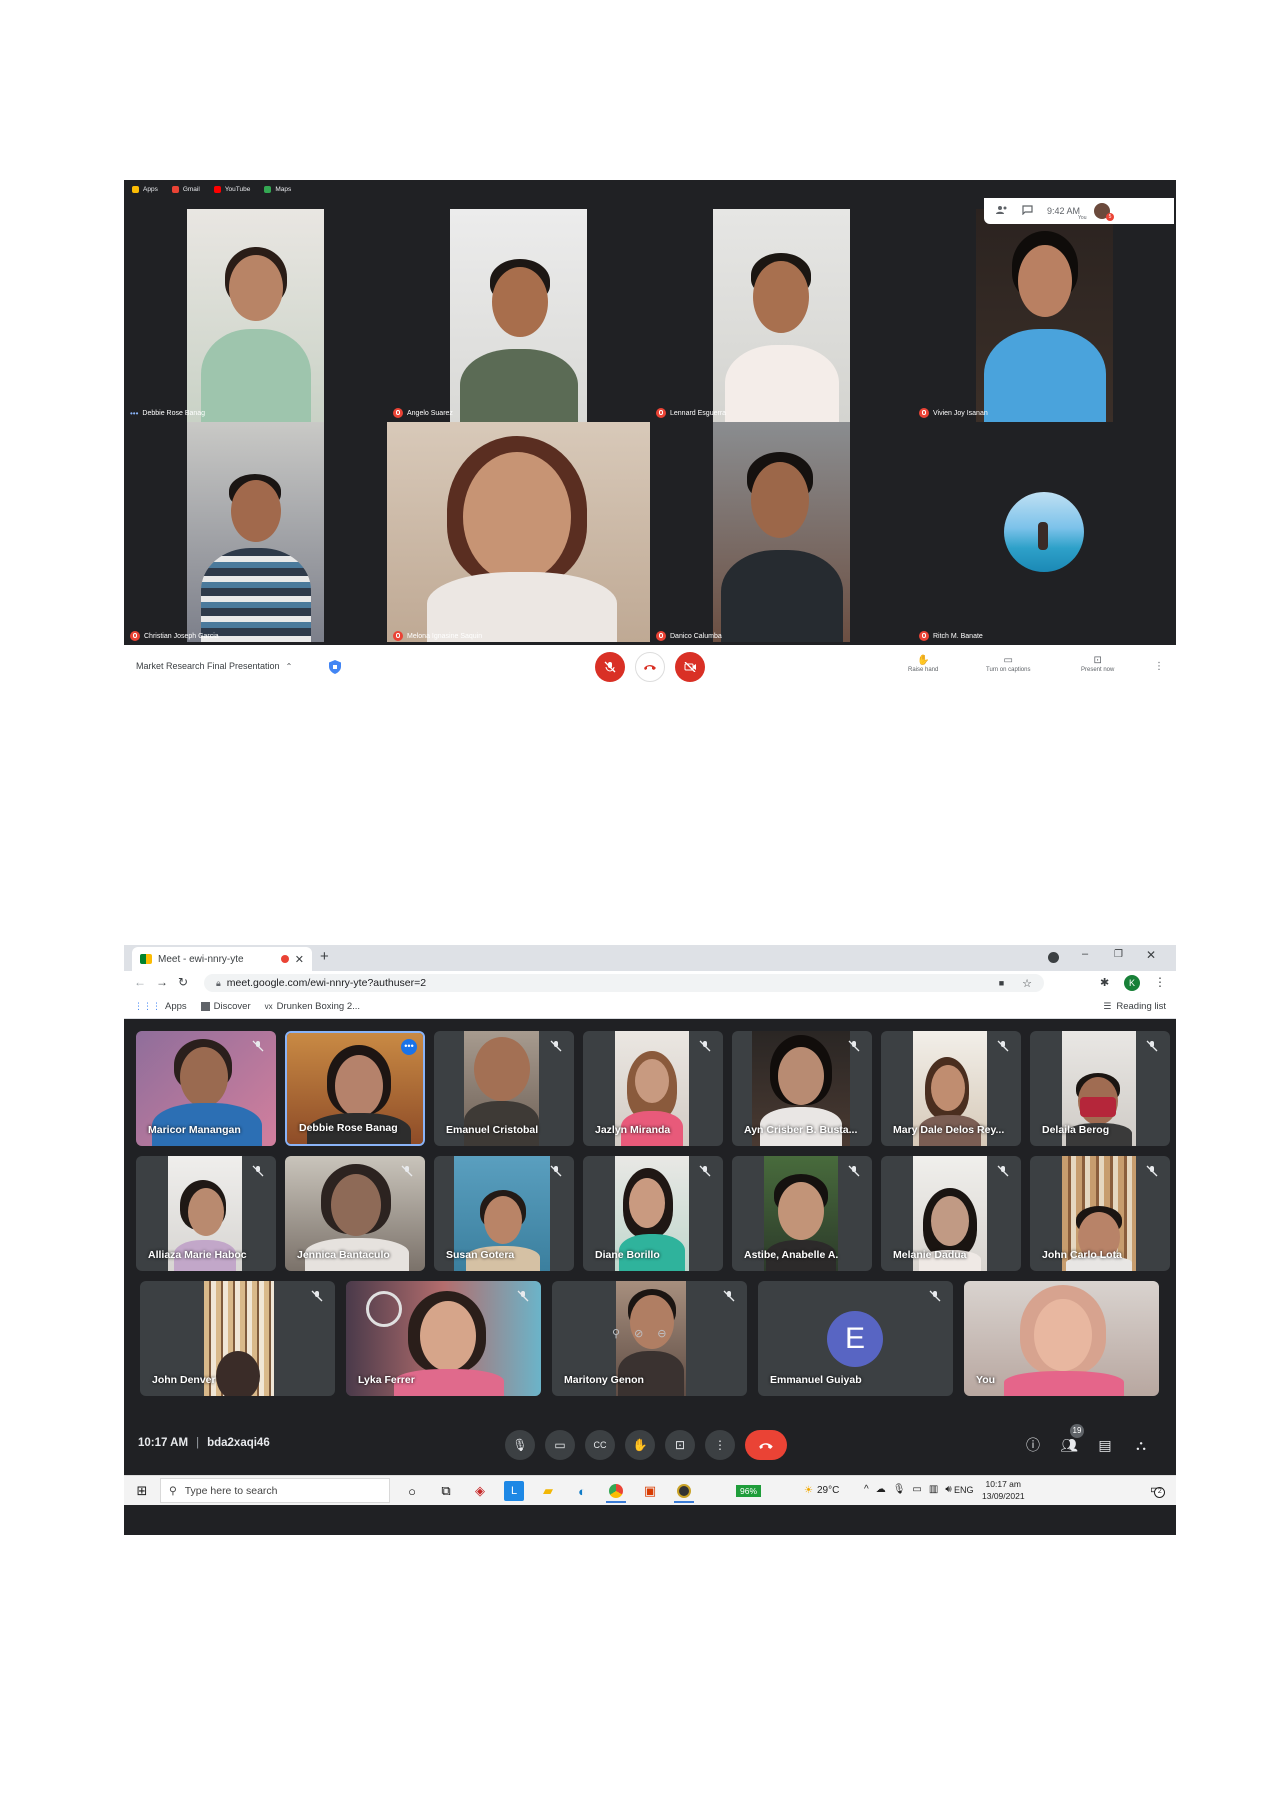  What do you see at coordinates (183, 982) in the screenshot?
I see `reload-icon: ↻` at bounding box center [183, 982].